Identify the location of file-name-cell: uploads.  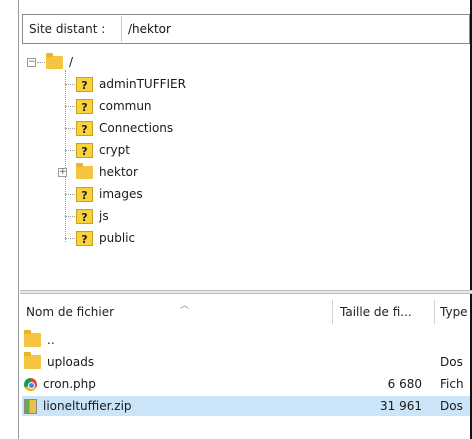
(58, 360).